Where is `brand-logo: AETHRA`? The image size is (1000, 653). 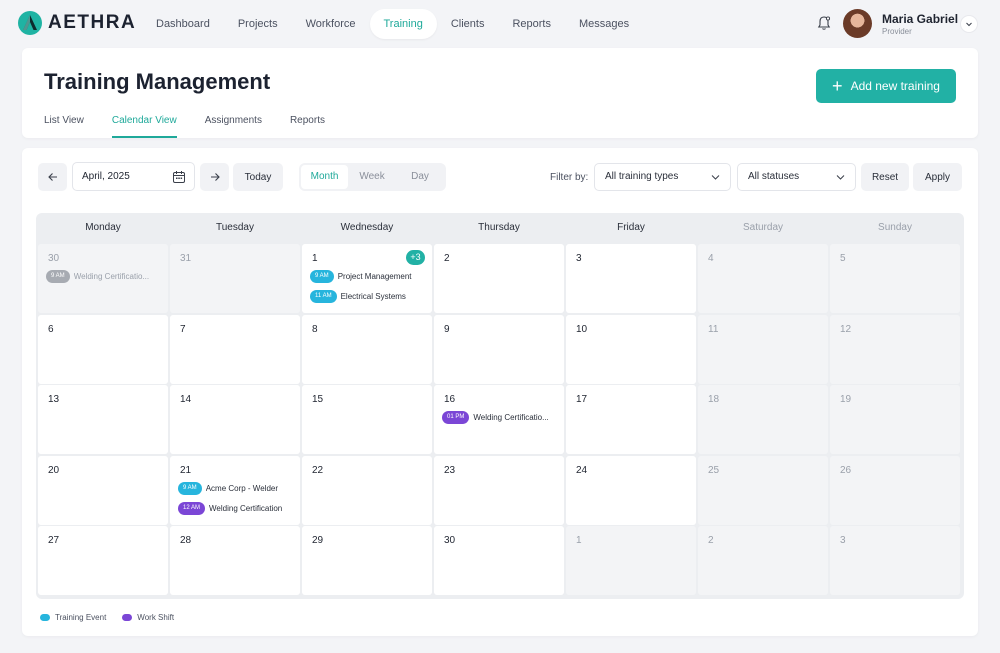 brand-logo: AETHRA is located at coordinates (77, 23).